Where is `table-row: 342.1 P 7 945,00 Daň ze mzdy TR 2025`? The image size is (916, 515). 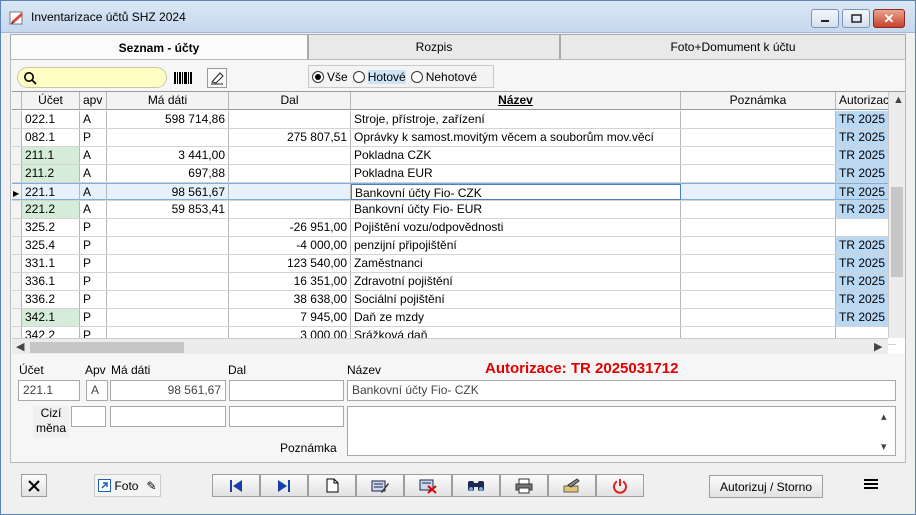
table-row: 342.1 P 7 945,00 Daň ze mzdy TR 2025 is located at coordinates (454, 318).